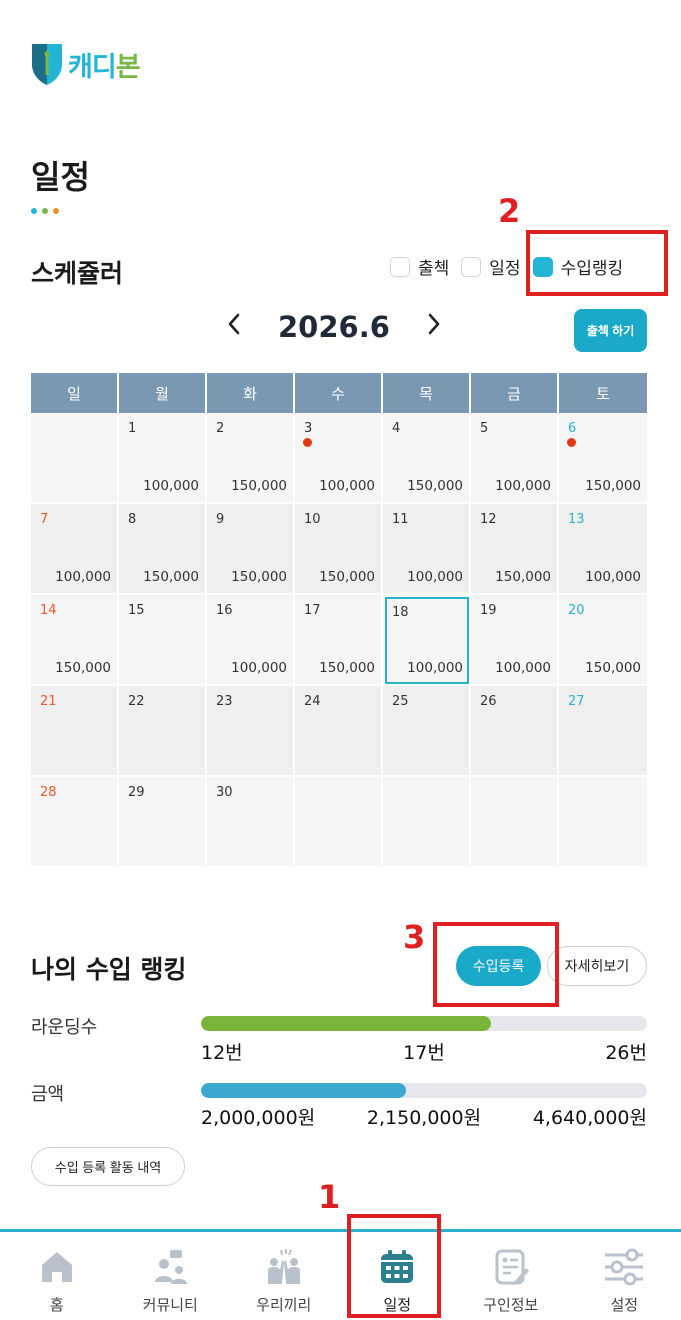 The height and width of the screenshot is (1320, 681). Describe the element at coordinates (251, 549) in the screenshot. I see `calendar-day-9: 9 150,000` at that location.